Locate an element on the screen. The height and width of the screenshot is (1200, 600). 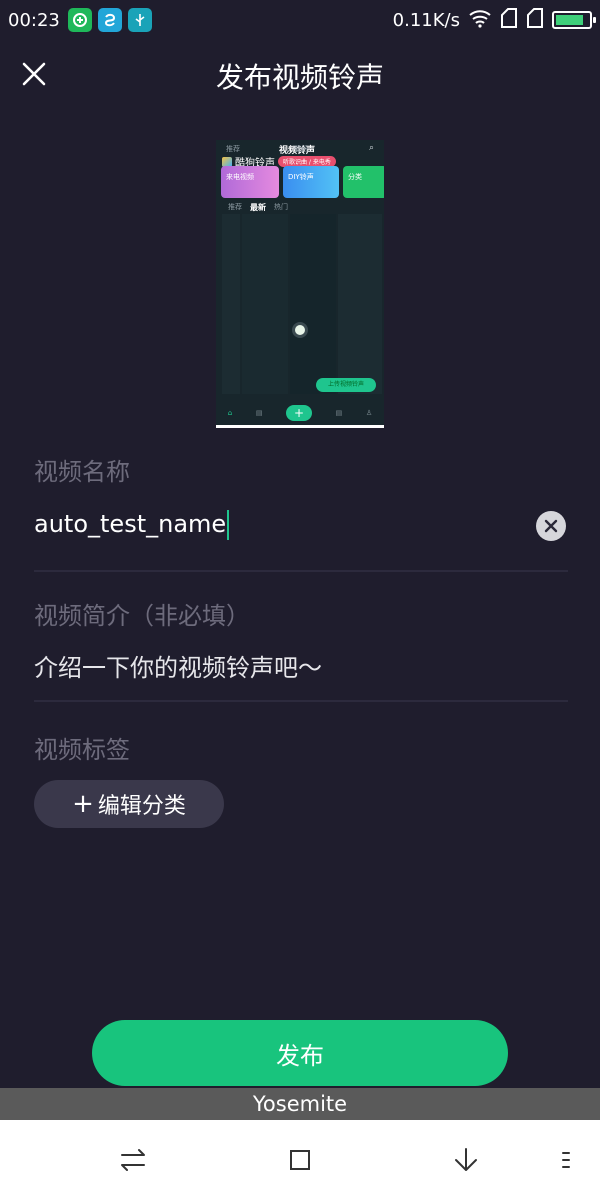
publish-button: 发布 is located at coordinates (300, 1053).